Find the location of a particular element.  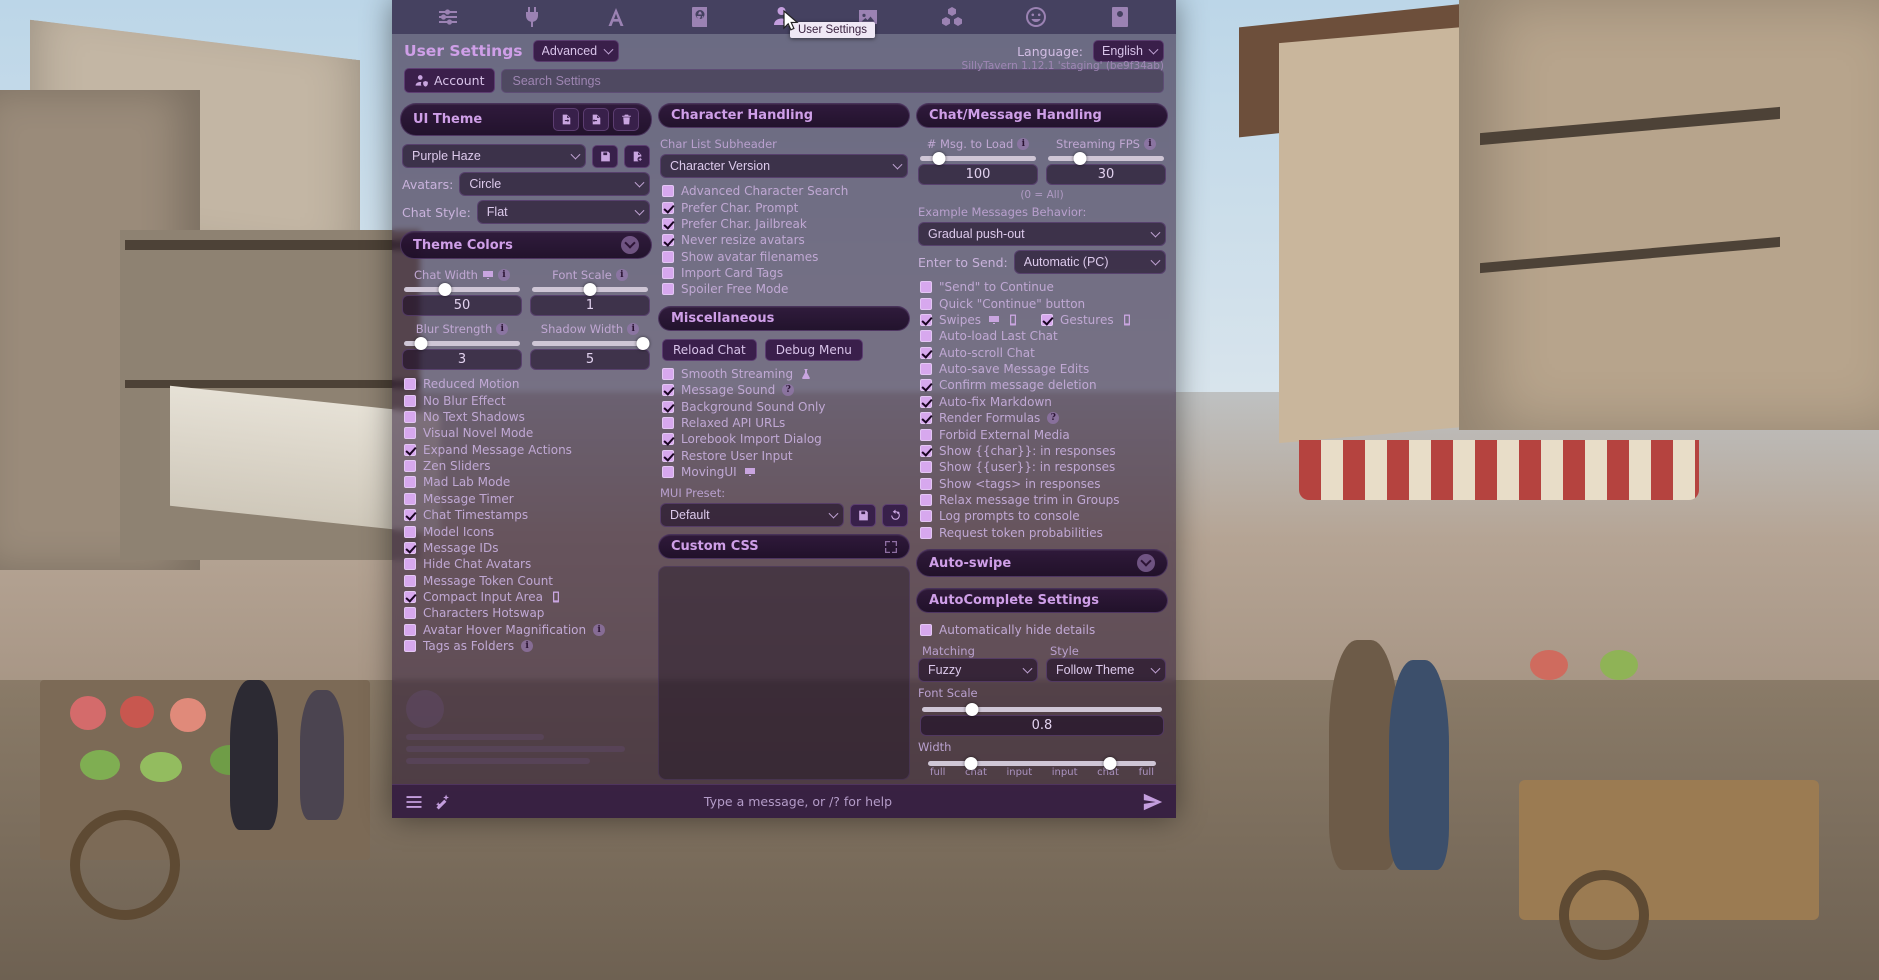

help-icon: ? is located at coordinates (1053, 418).